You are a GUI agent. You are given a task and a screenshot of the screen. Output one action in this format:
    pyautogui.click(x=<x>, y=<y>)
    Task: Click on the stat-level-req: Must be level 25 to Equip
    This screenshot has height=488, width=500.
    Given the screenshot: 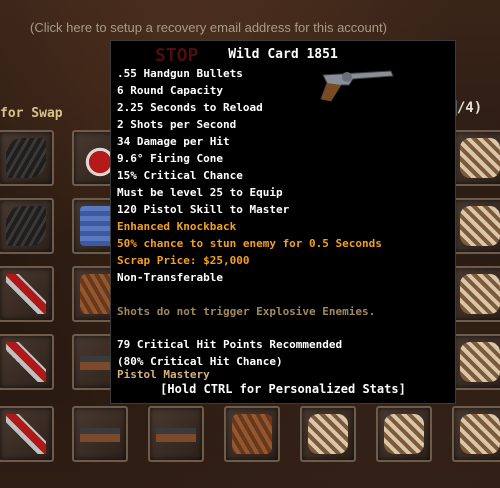 What is the action you would take?
    pyautogui.click(x=200, y=192)
    